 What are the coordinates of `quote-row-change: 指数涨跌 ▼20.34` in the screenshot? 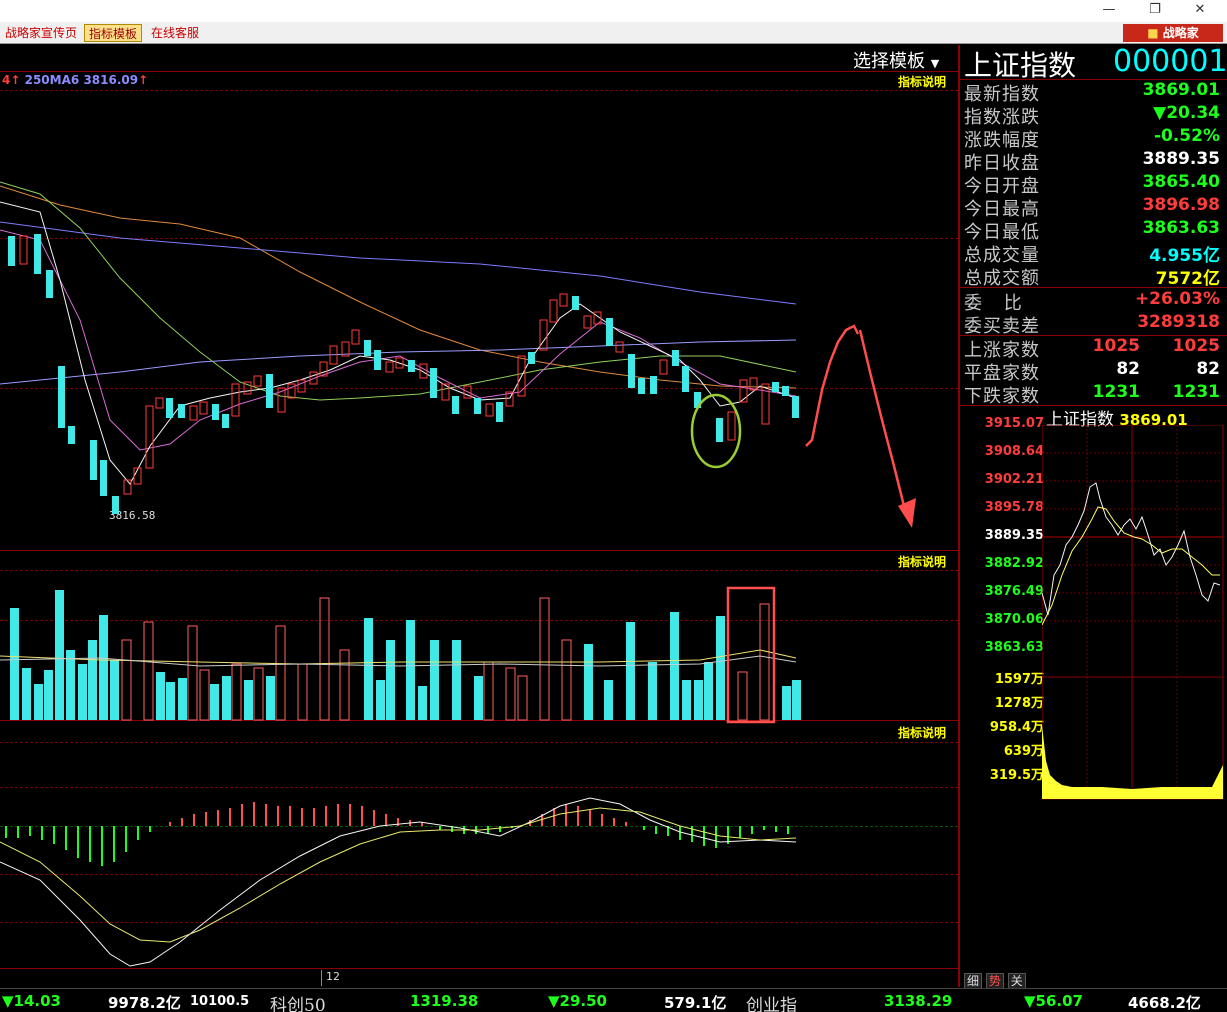 It's located at (1094, 115).